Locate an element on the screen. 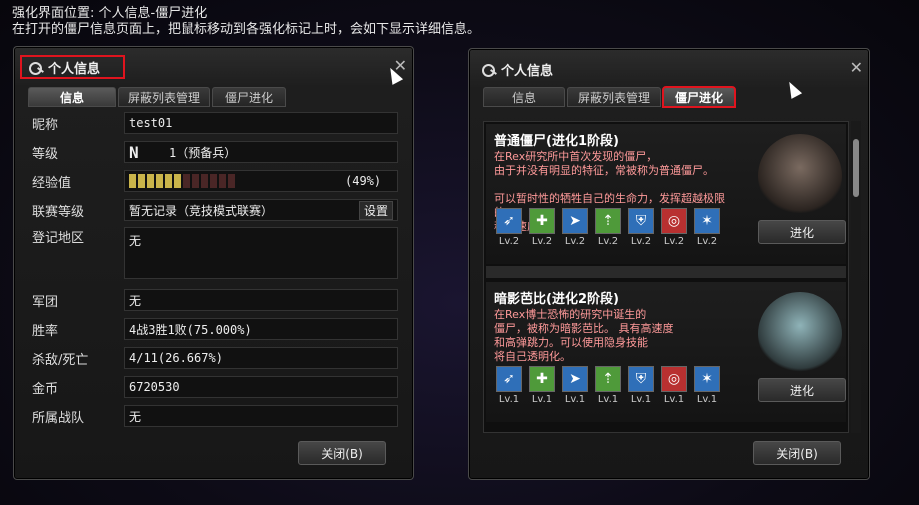 The height and width of the screenshot is (505, 919). nickname-value: test01 is located at coordinates (261, 123).